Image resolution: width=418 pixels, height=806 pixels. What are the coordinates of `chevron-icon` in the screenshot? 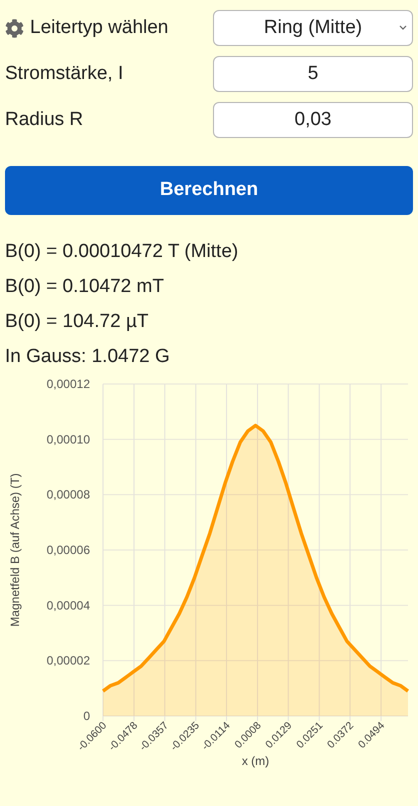 It's located at (403, 28).